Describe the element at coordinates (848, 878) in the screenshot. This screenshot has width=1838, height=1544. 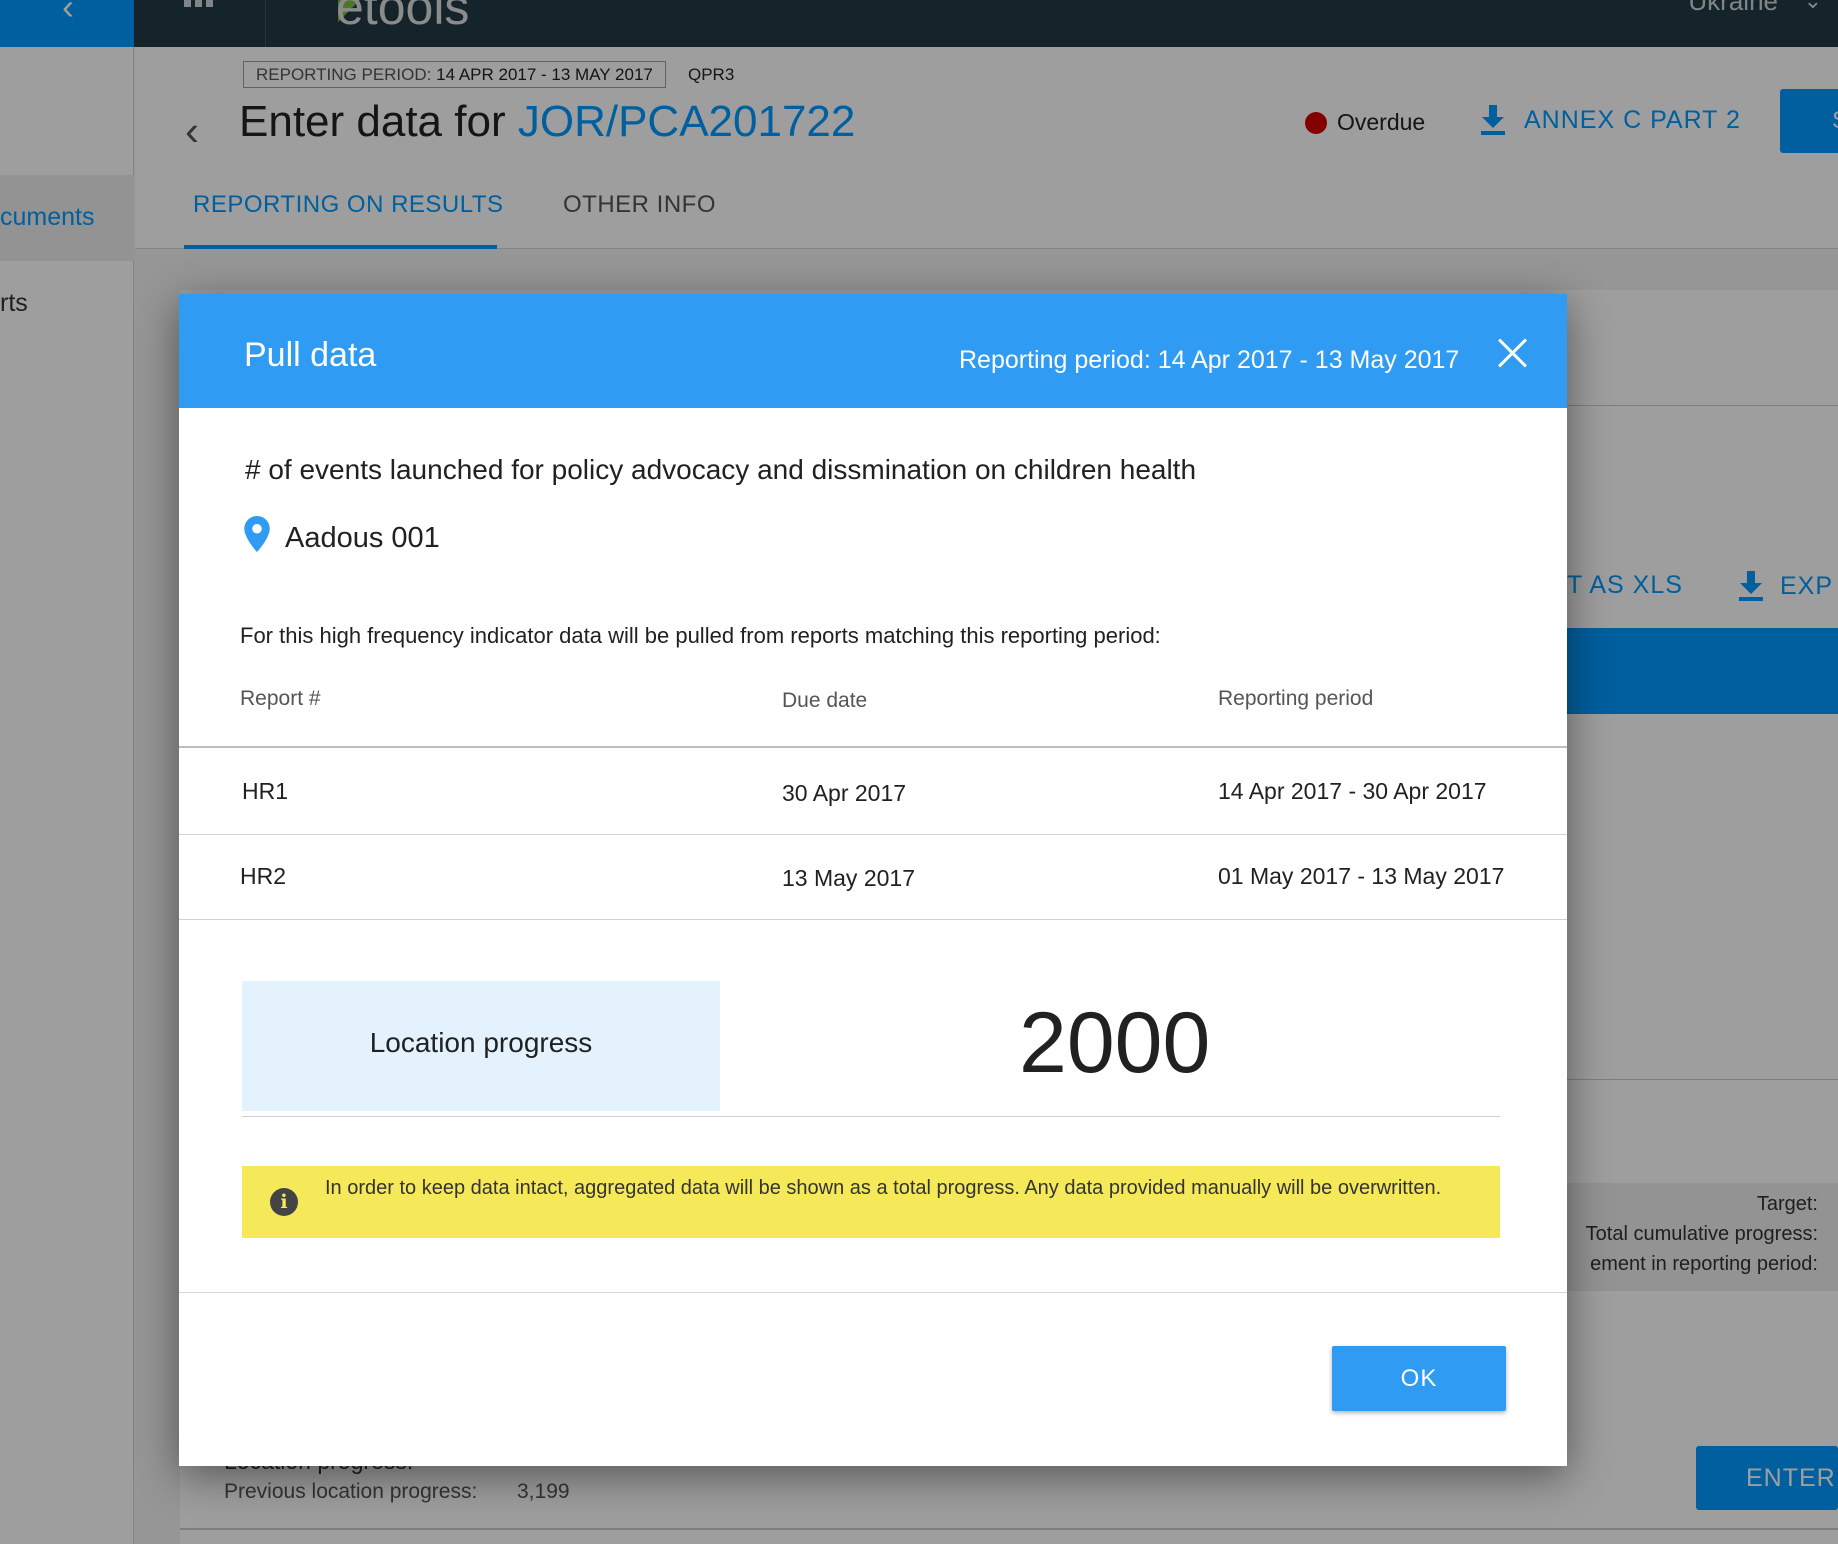
I see `due-date: 13 May 2017` at that location.